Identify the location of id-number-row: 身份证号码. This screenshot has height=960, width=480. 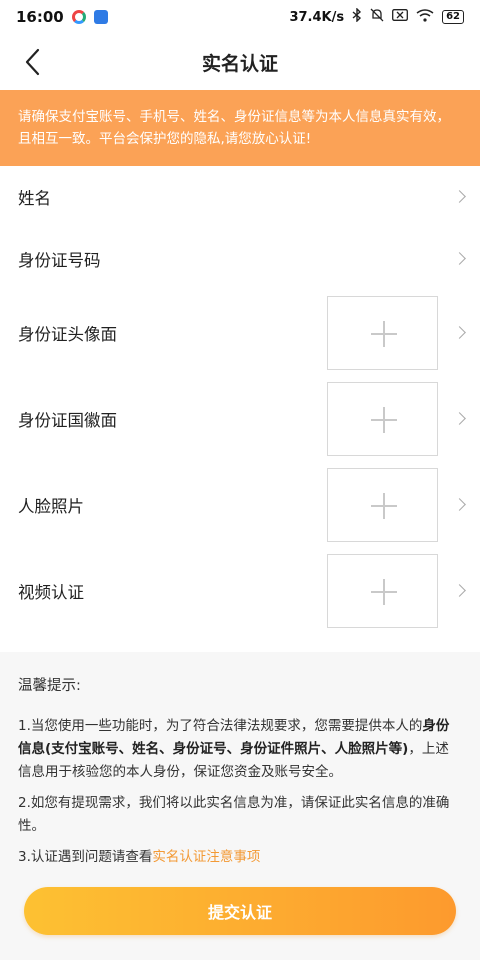
(240, 259).